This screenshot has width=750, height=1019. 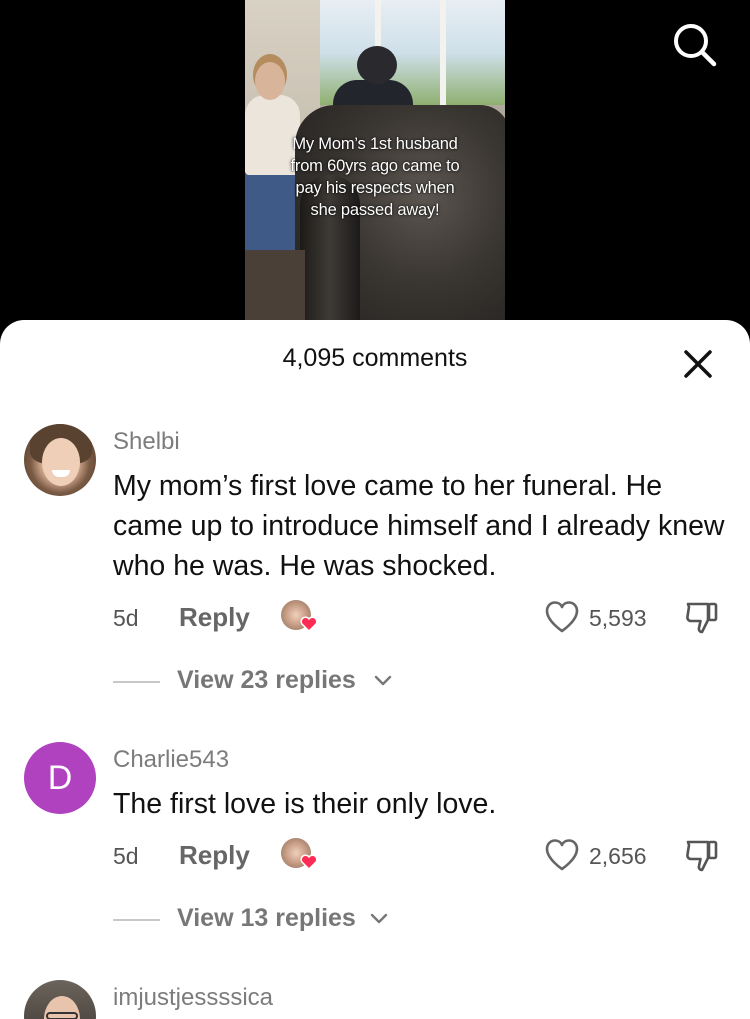 I want to click on avatar: D, so click(x=60, y=778).